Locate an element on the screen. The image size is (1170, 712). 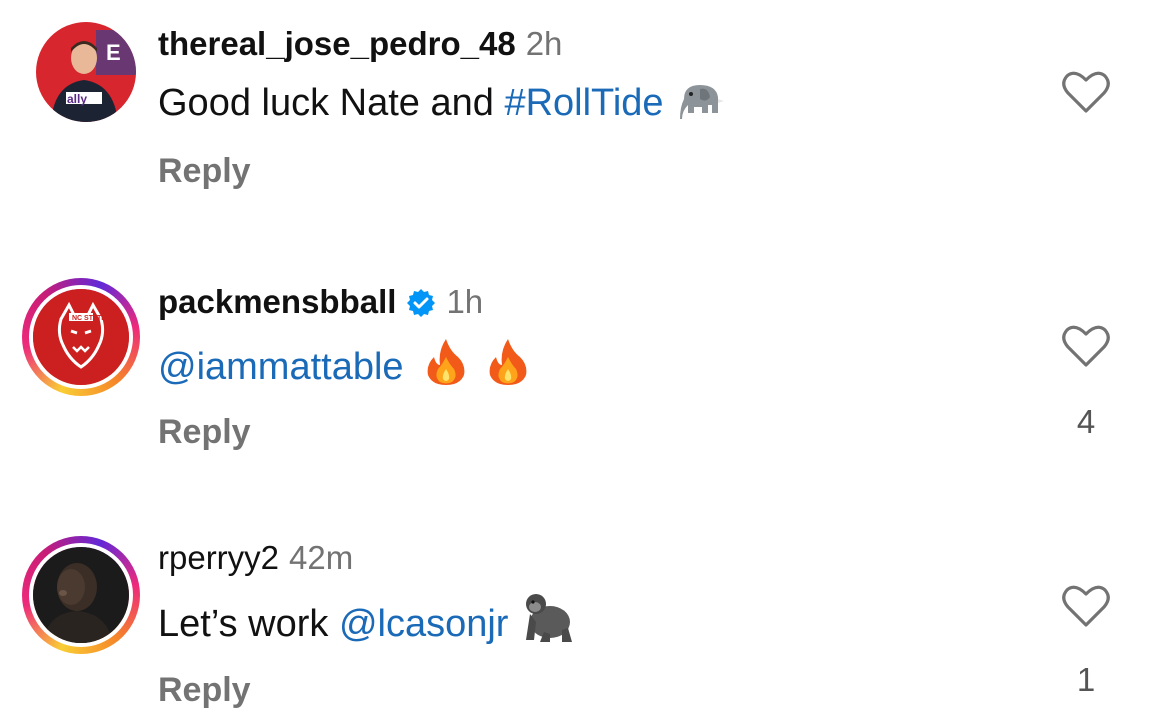
mention-link: @lcasonjr is located at coordinates (424, 624).